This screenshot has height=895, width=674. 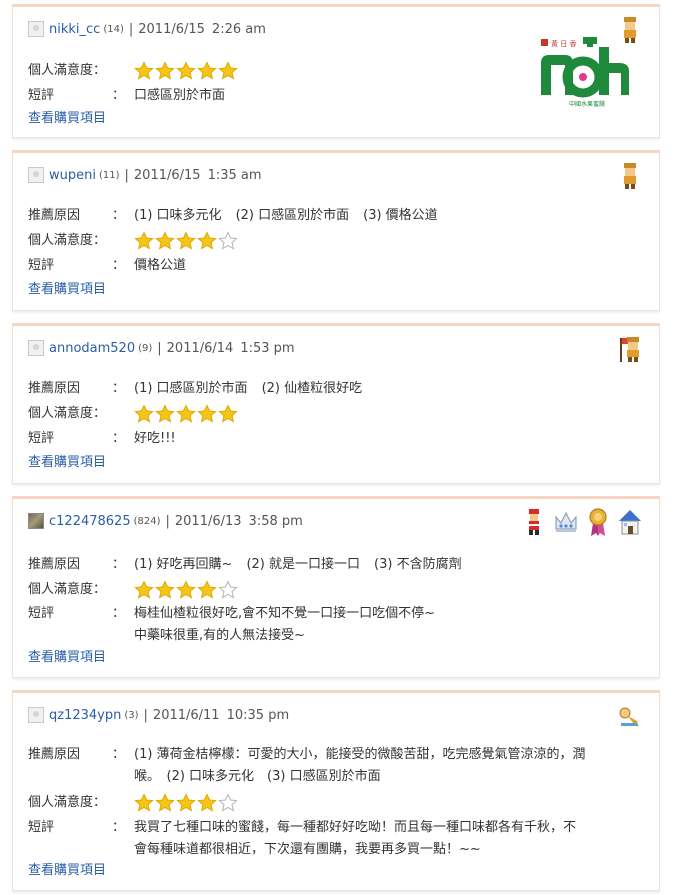 I want to click on reason-text: (1) 口感區別於市面 (2) 仙楂粒很好吃, so click(x=390, y=389).